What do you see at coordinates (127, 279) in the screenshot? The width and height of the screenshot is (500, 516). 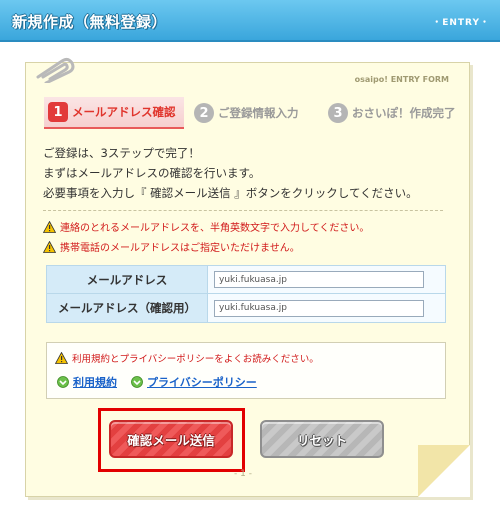 I see `email-label: メールアドレス` at bounding box center [127, 279].